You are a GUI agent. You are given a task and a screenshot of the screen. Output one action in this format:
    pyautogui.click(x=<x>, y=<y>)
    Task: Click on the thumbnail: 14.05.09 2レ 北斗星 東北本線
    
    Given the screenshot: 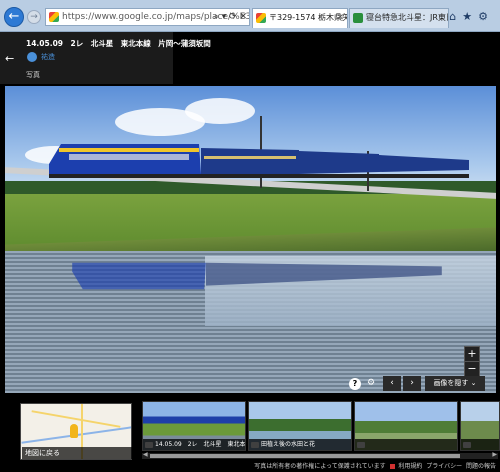 What is the action you would take?
    pyautogui.click(x=194, y=426)
    